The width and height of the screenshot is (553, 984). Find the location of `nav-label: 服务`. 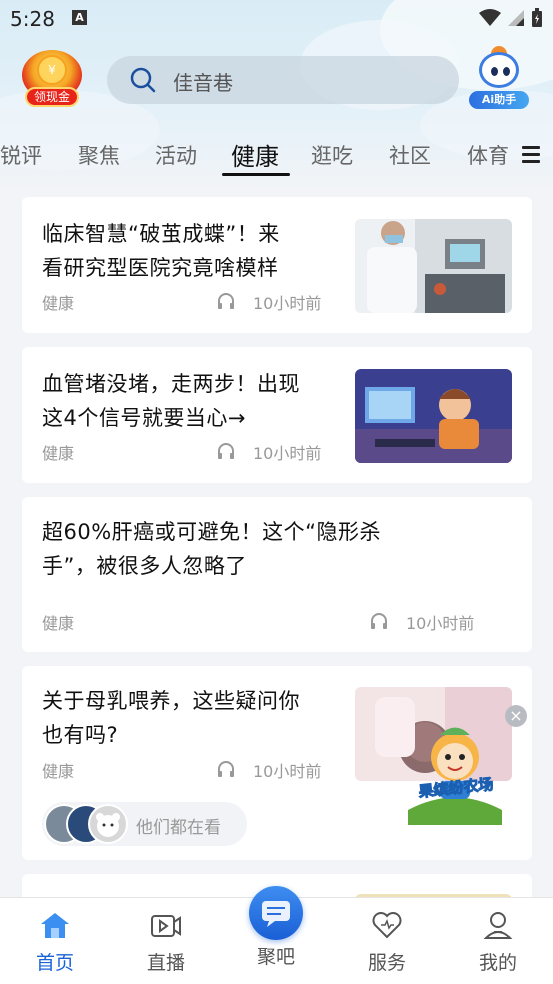

nav-label: 服务 is located at coordinates (386, 963).